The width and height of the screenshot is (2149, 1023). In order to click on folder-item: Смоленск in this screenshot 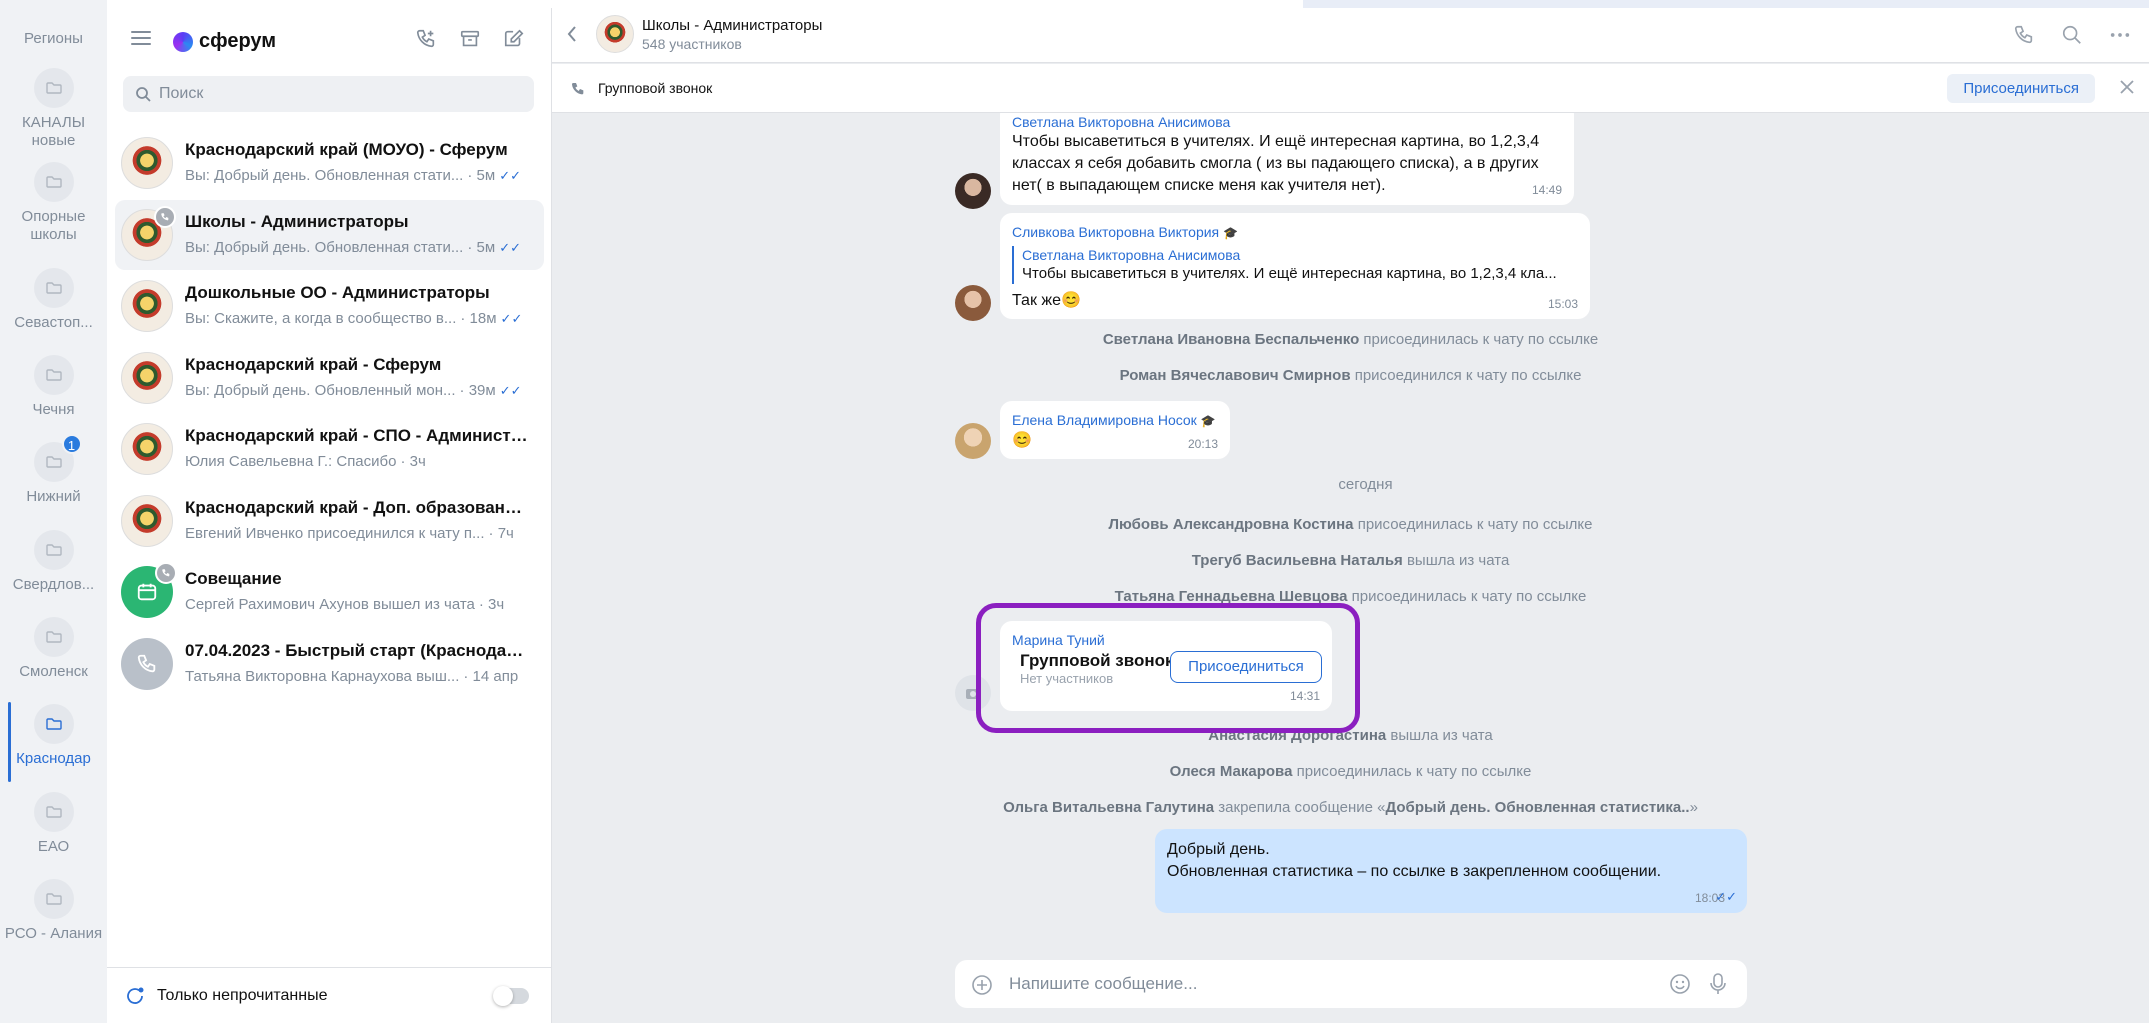, I will do `click(53, 649)`.